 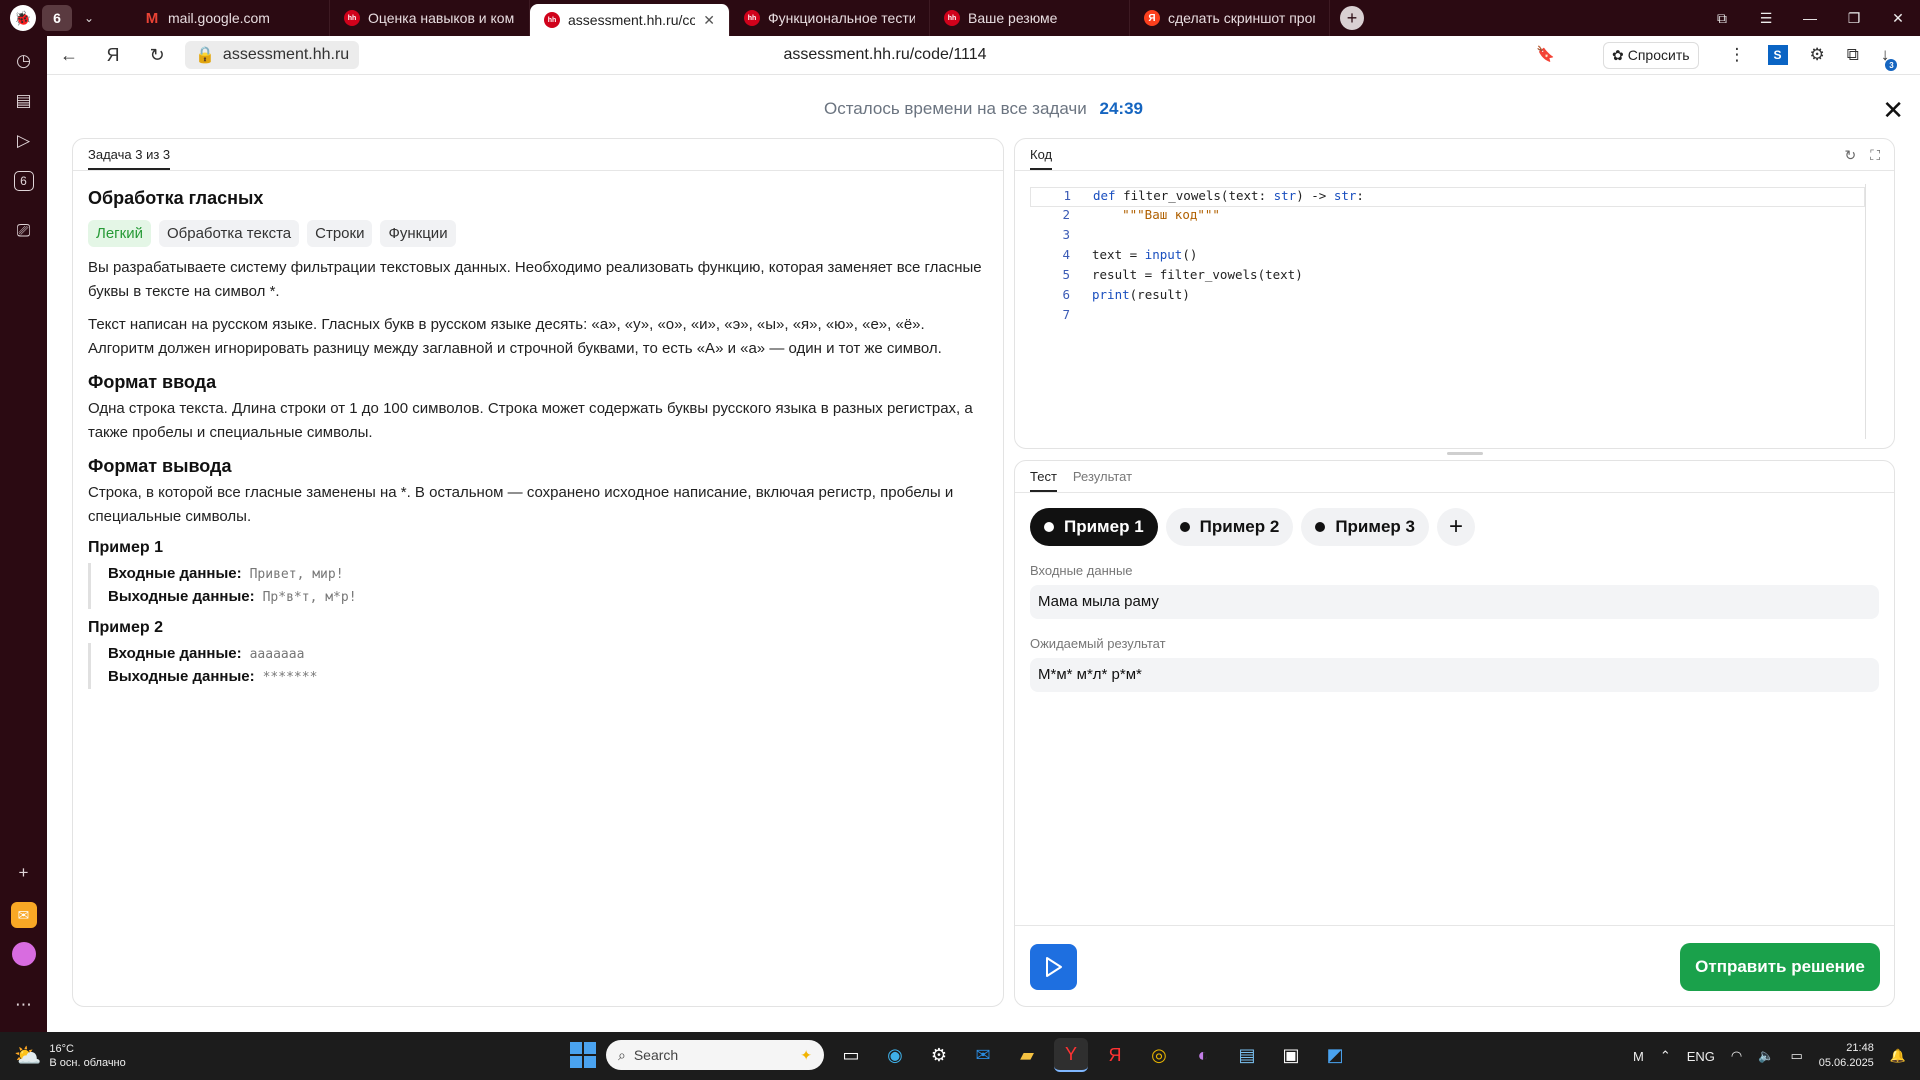 I want to click on tab-task: Задача 3 из 3, so click(x=129, y=158).